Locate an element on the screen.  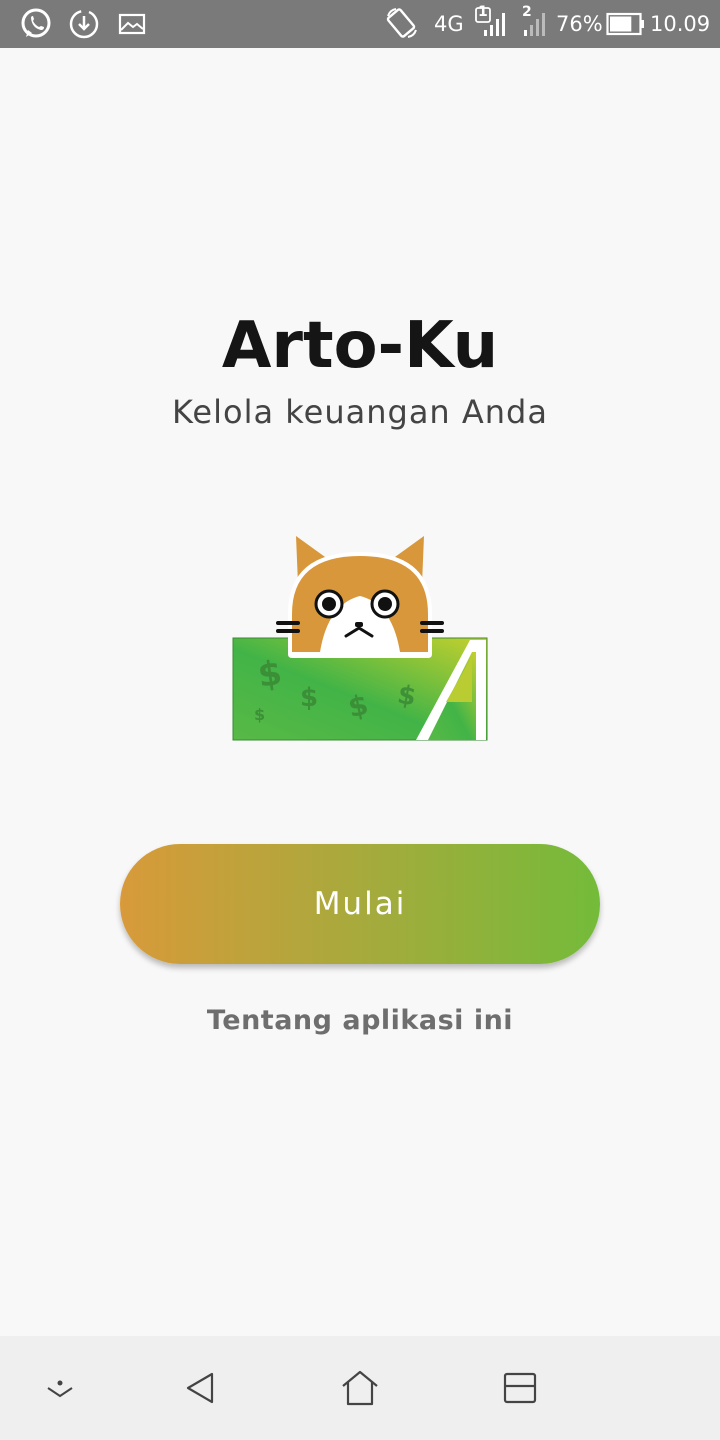
rotate-icon is located at coordinates (402, 24).